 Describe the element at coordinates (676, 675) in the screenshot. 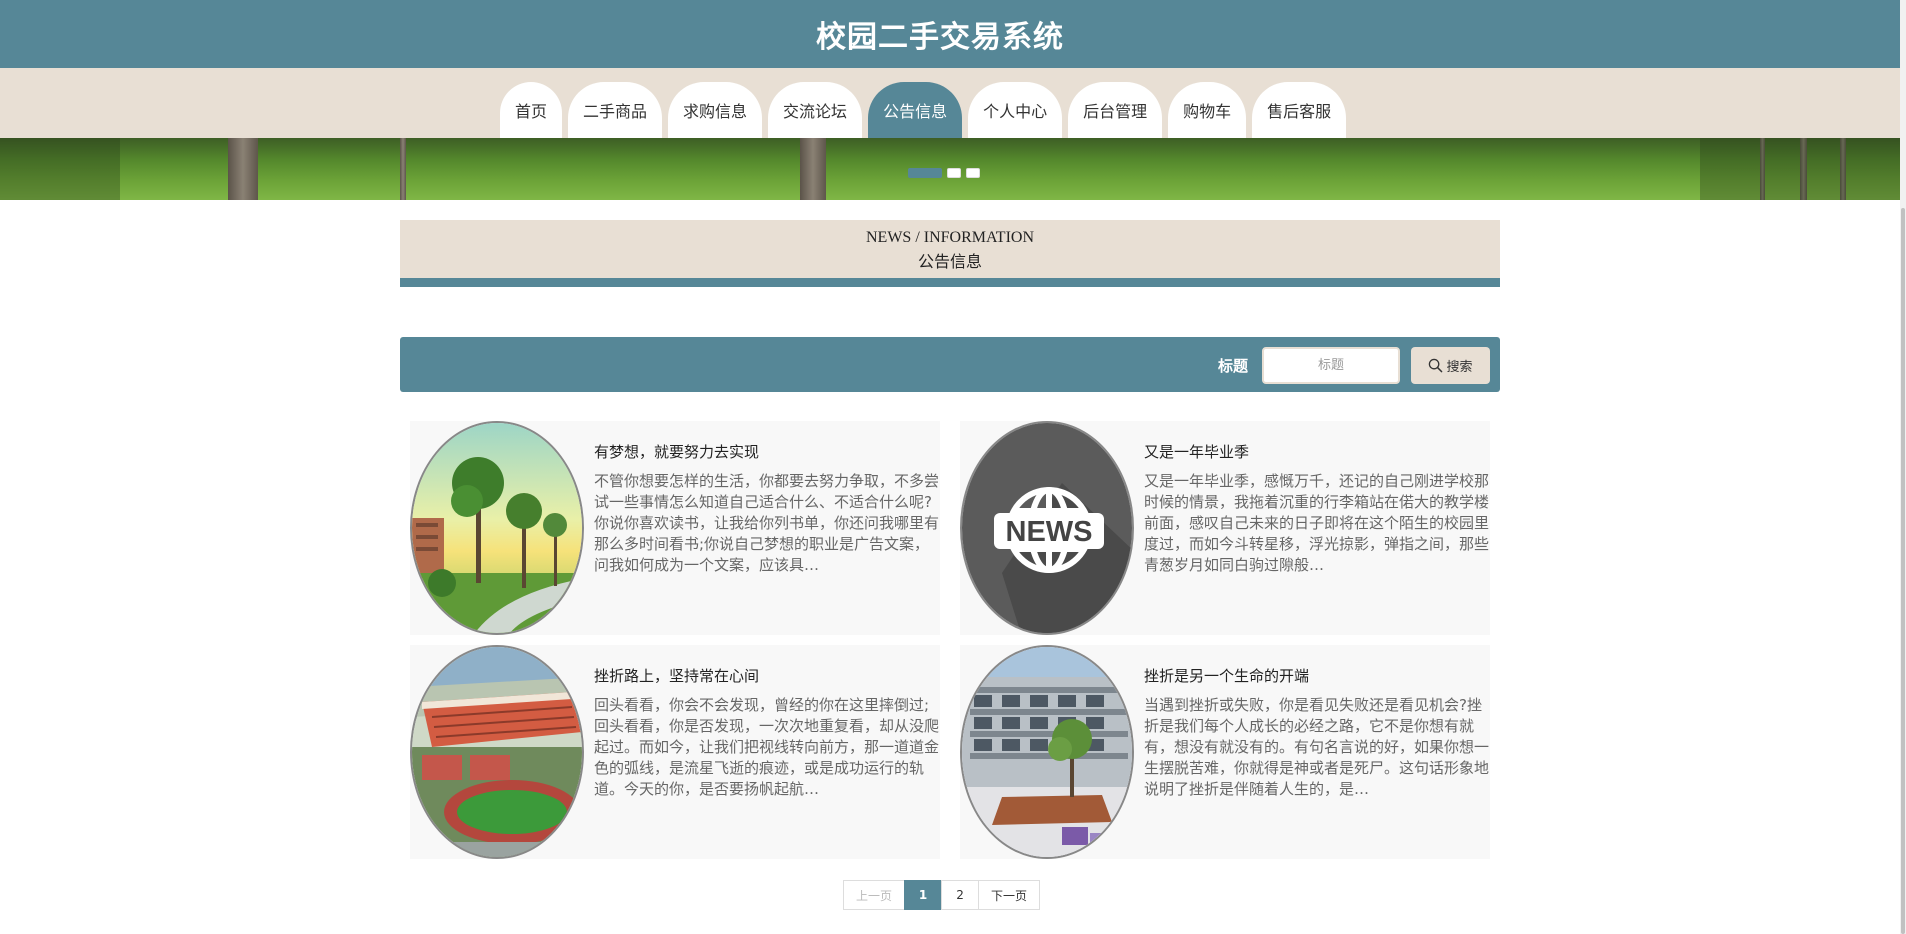

I see `news-title: 挫折路上，坚持常在心间` at that location.